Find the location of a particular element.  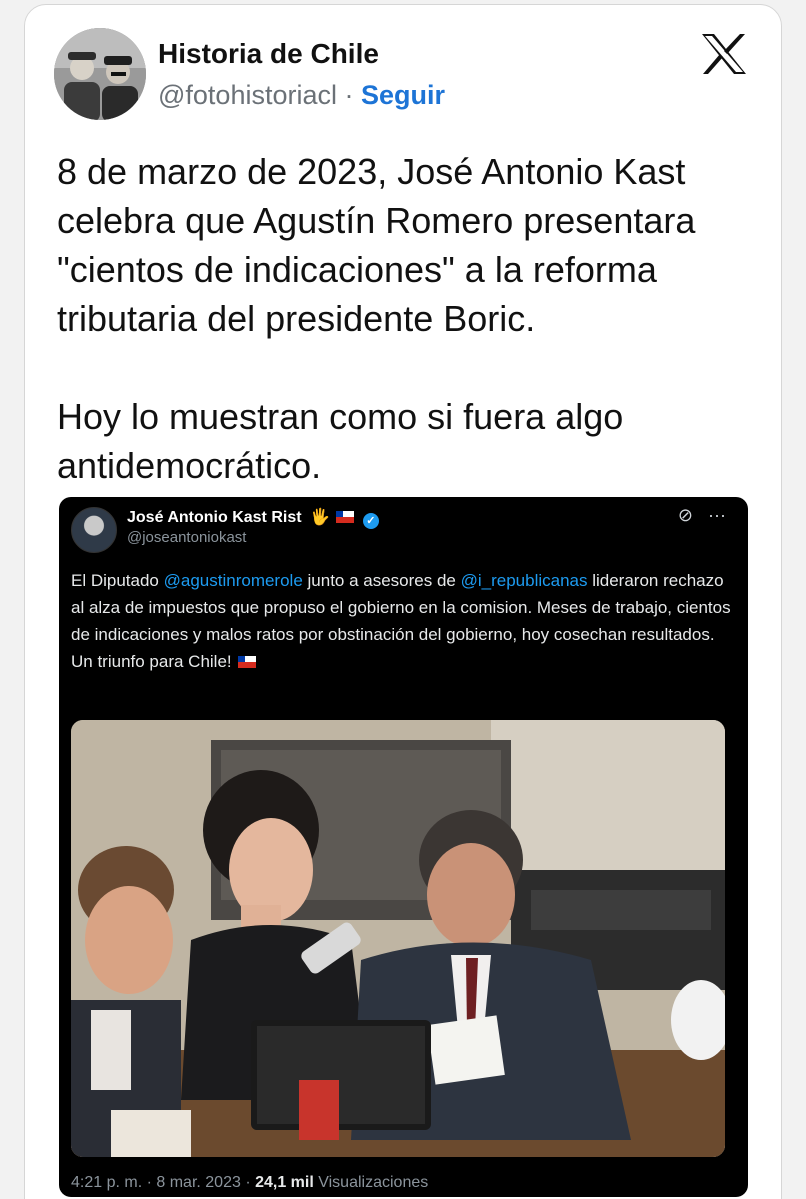

author-handle: @fotohistoriacl is located at coordinates (247, 95).